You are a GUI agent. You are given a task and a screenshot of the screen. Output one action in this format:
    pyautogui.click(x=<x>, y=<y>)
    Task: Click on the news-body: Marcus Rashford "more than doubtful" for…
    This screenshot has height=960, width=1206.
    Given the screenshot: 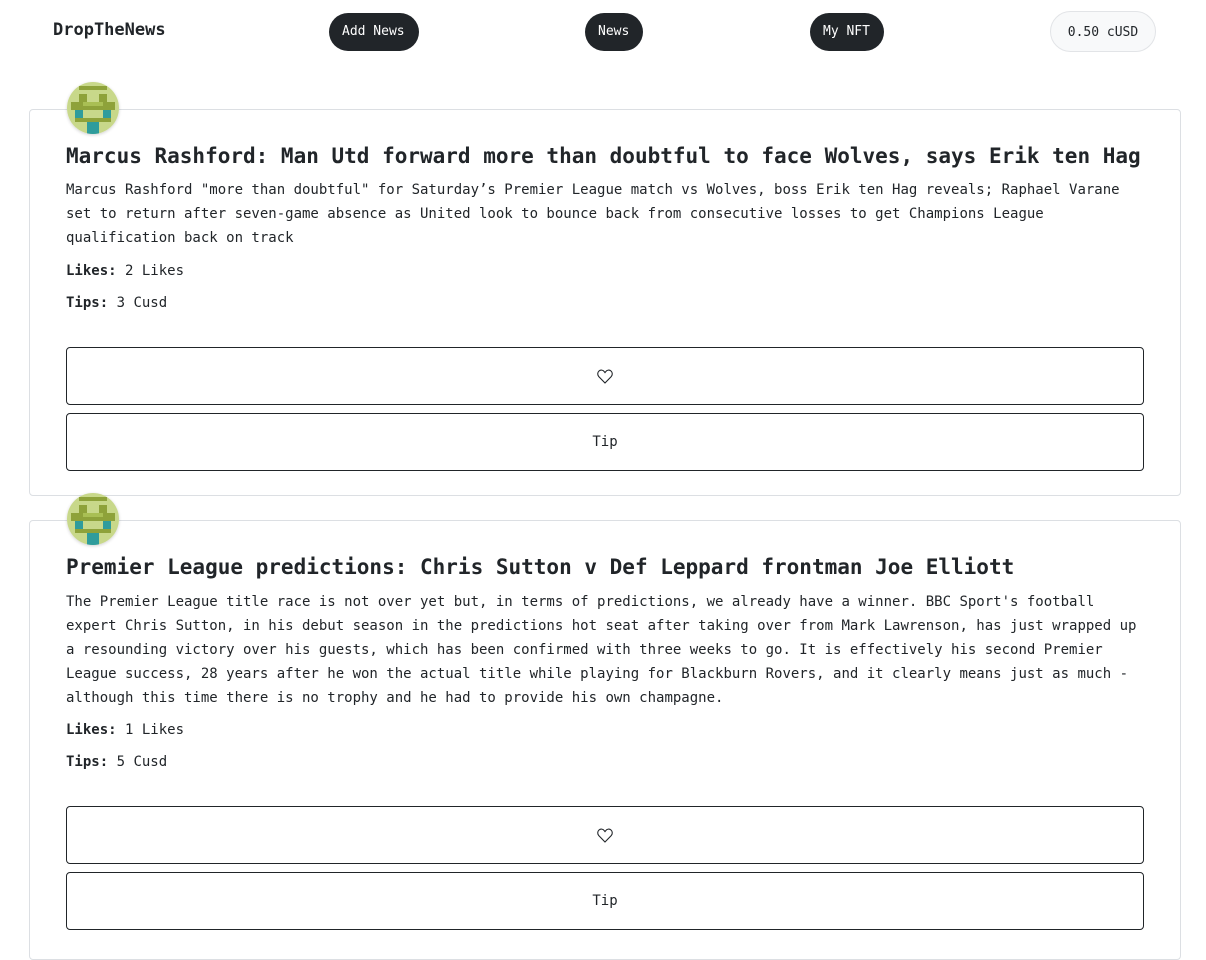 What is the action you would take?
    pyautogui.click(x=593, y=214)
    